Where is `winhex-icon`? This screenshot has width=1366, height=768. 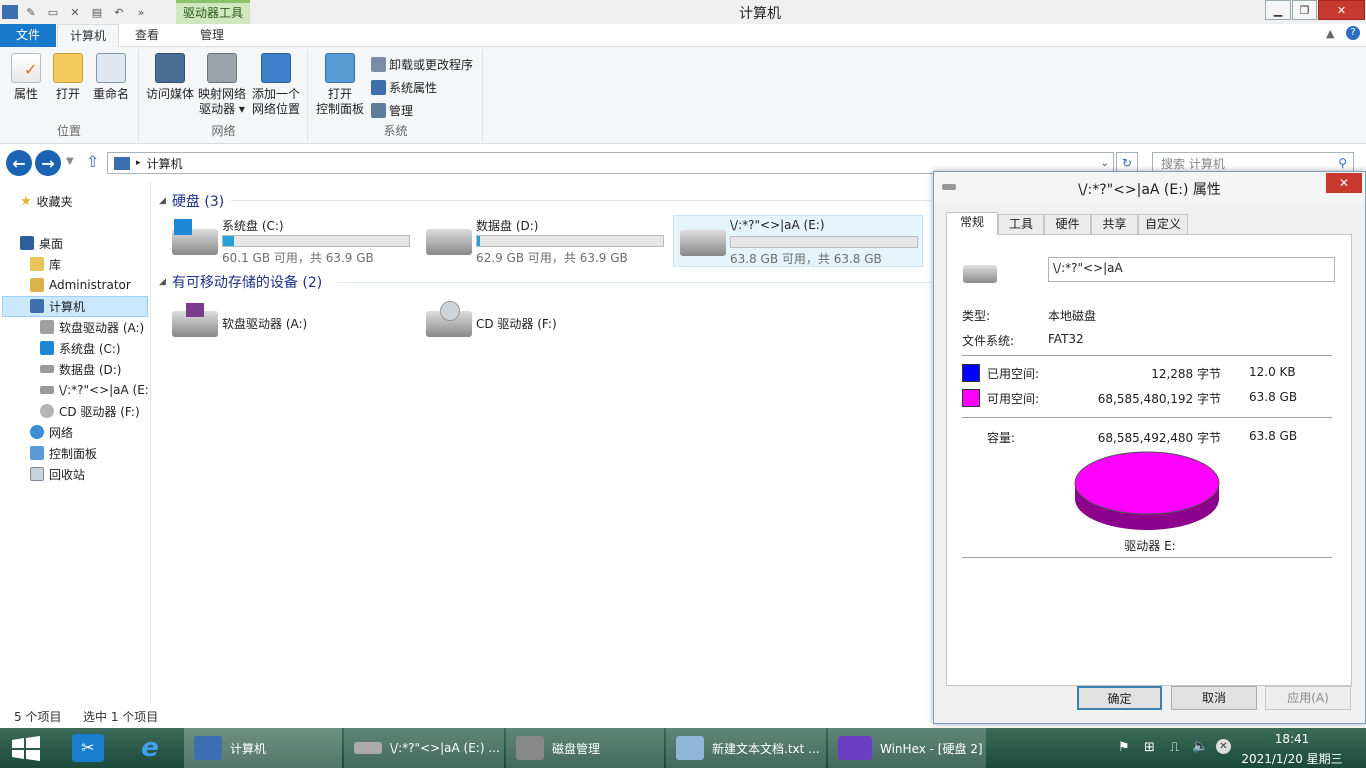 winhex-icon is located at coordinates (855, 748).